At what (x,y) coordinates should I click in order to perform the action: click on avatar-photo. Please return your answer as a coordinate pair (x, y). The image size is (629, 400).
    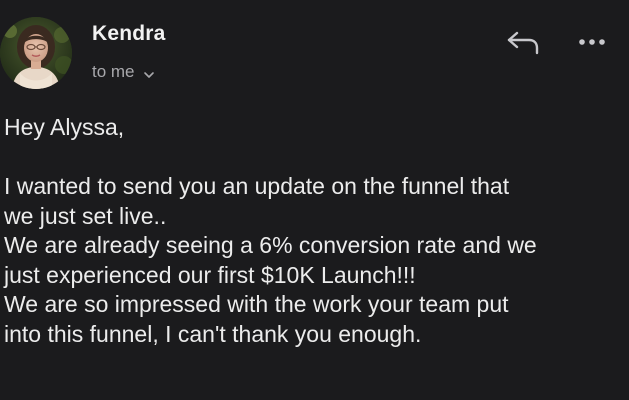
    Looking at the image, I should click on (36, 53).